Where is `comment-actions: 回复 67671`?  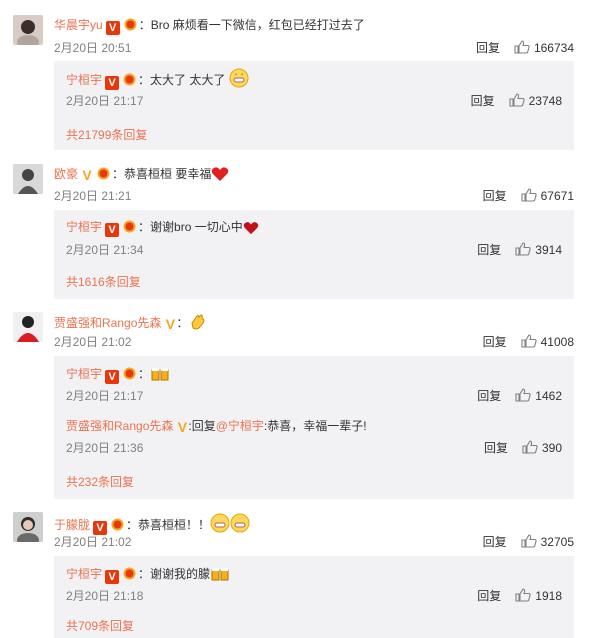
comment-actions: 回复 67671 is located at coordinates (528, 196).